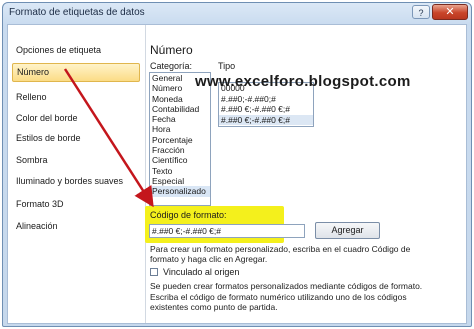 Image resolution: width=474 pixels, height=329 pixels. Describe the element at coordinates (108, 138) in the screenshot. I see `annotation-arrow-icon` at that location.